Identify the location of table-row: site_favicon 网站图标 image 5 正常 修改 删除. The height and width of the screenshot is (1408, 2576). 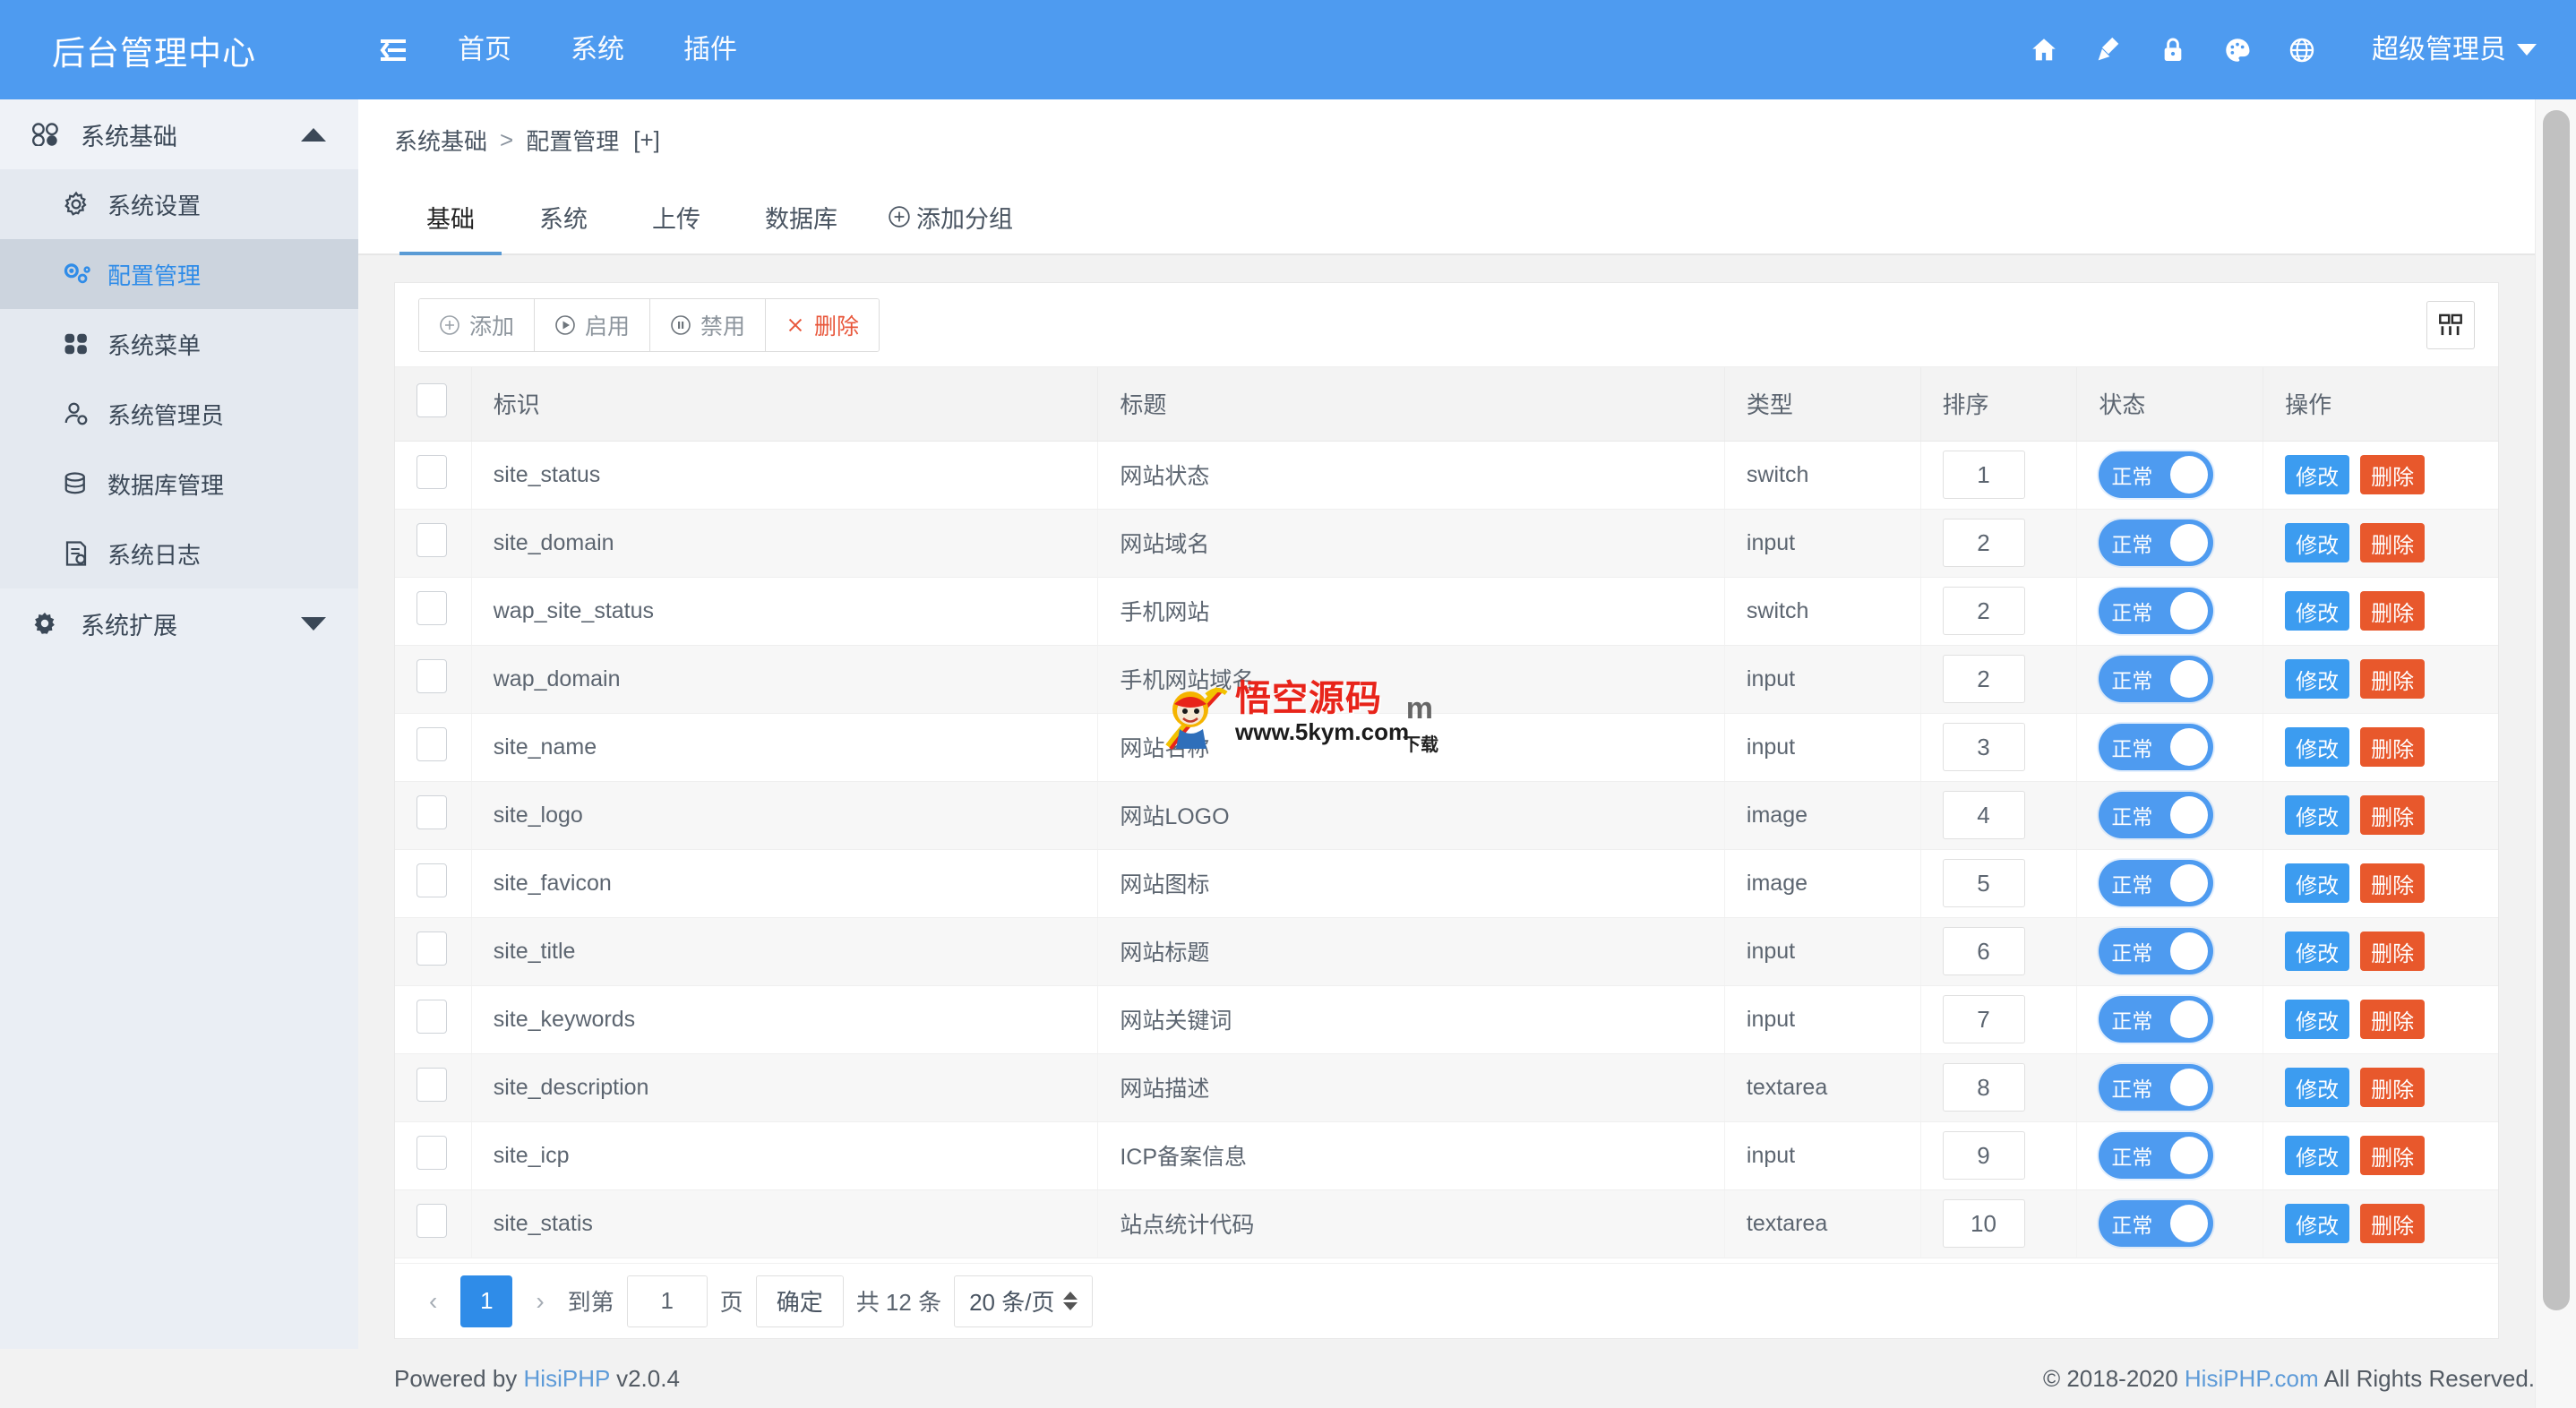
(1446, 883).